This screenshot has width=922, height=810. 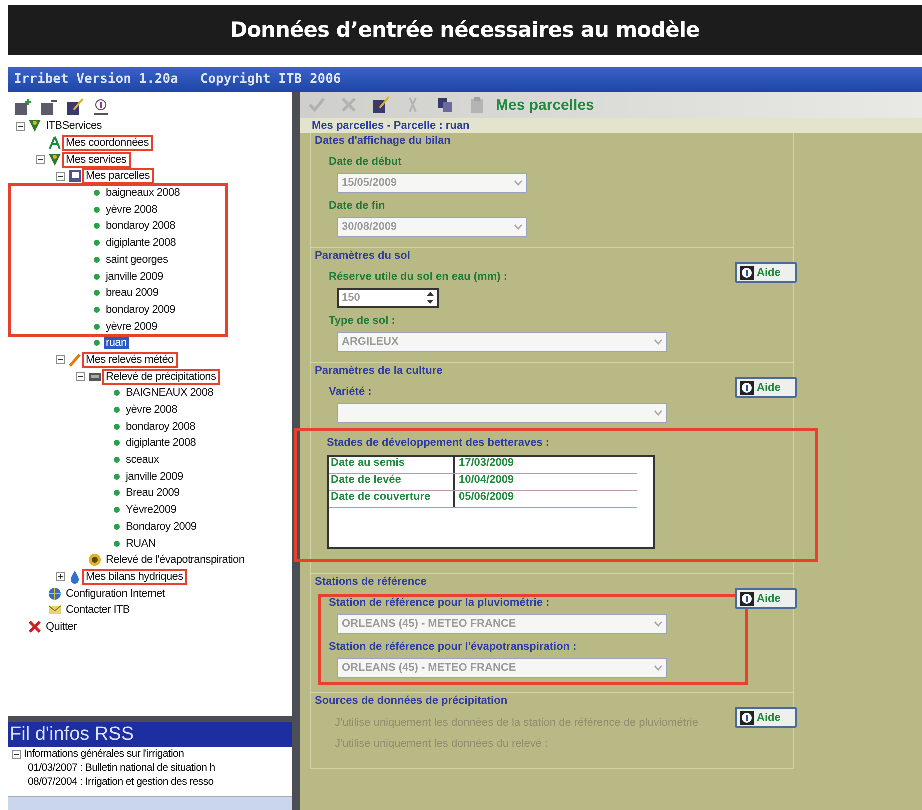 What do you see at coordinates (161, 526) in the screenshot?
I see `tree-item: Bondaroy 2009` at bounding box center [161, 526].